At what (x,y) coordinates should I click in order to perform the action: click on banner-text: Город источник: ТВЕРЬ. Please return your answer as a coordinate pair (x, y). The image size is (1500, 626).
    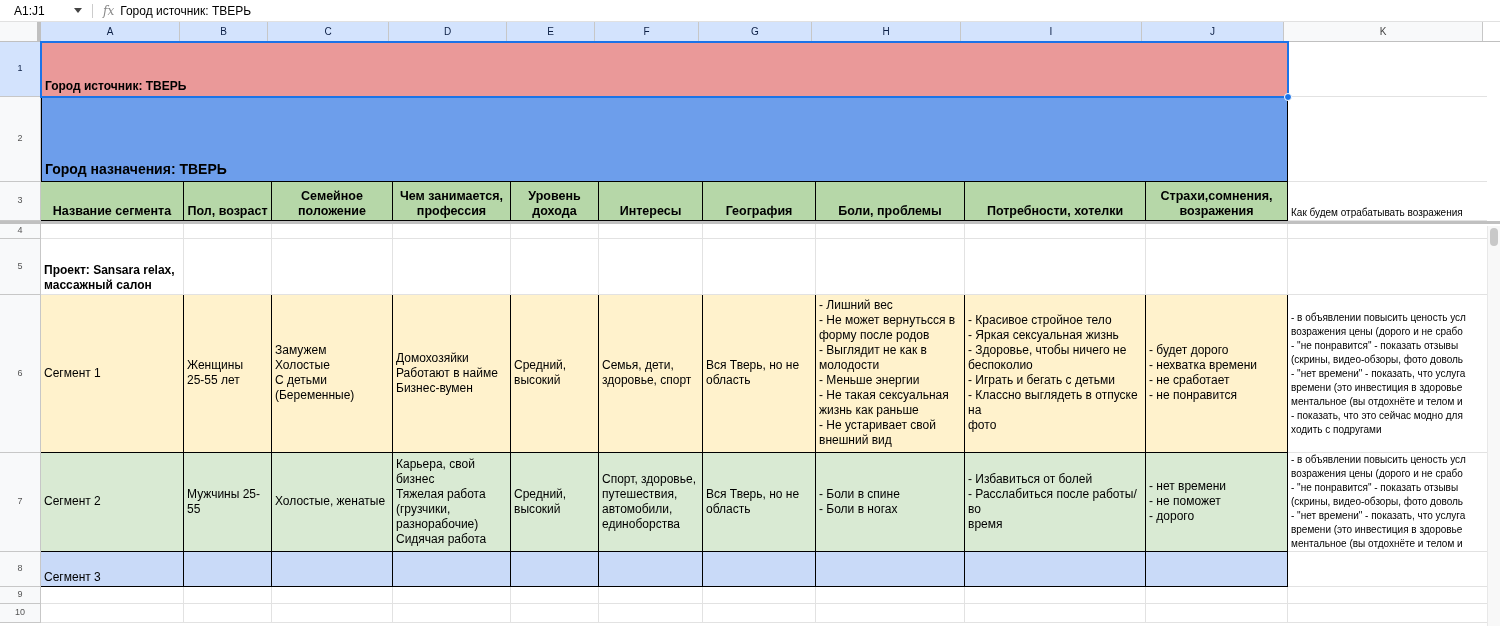
    Looking at the image, I should click on (116, 86).